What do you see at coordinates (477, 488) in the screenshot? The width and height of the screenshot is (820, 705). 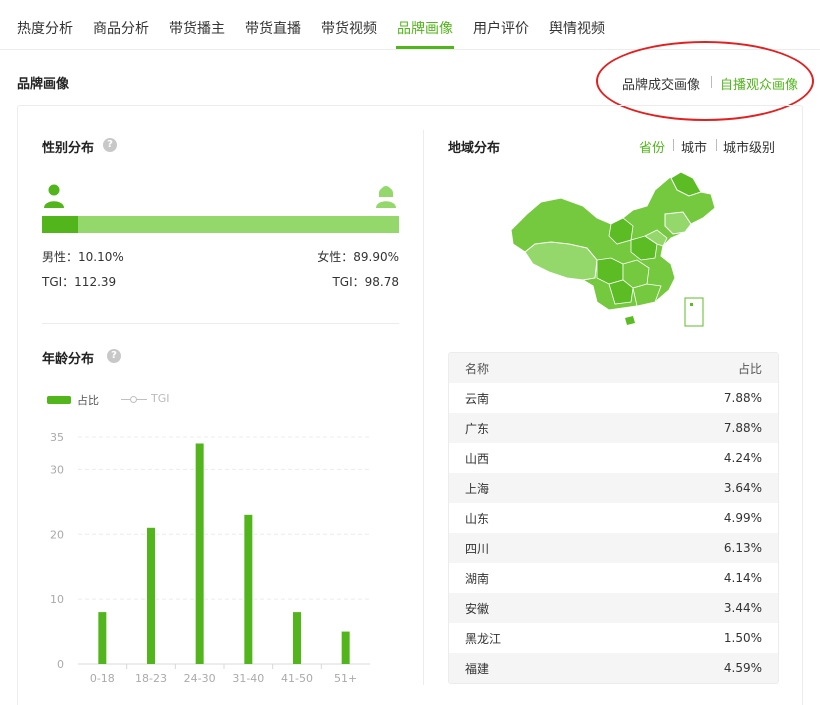 I see `row-name: 上海` at bounding box center [477, 488].